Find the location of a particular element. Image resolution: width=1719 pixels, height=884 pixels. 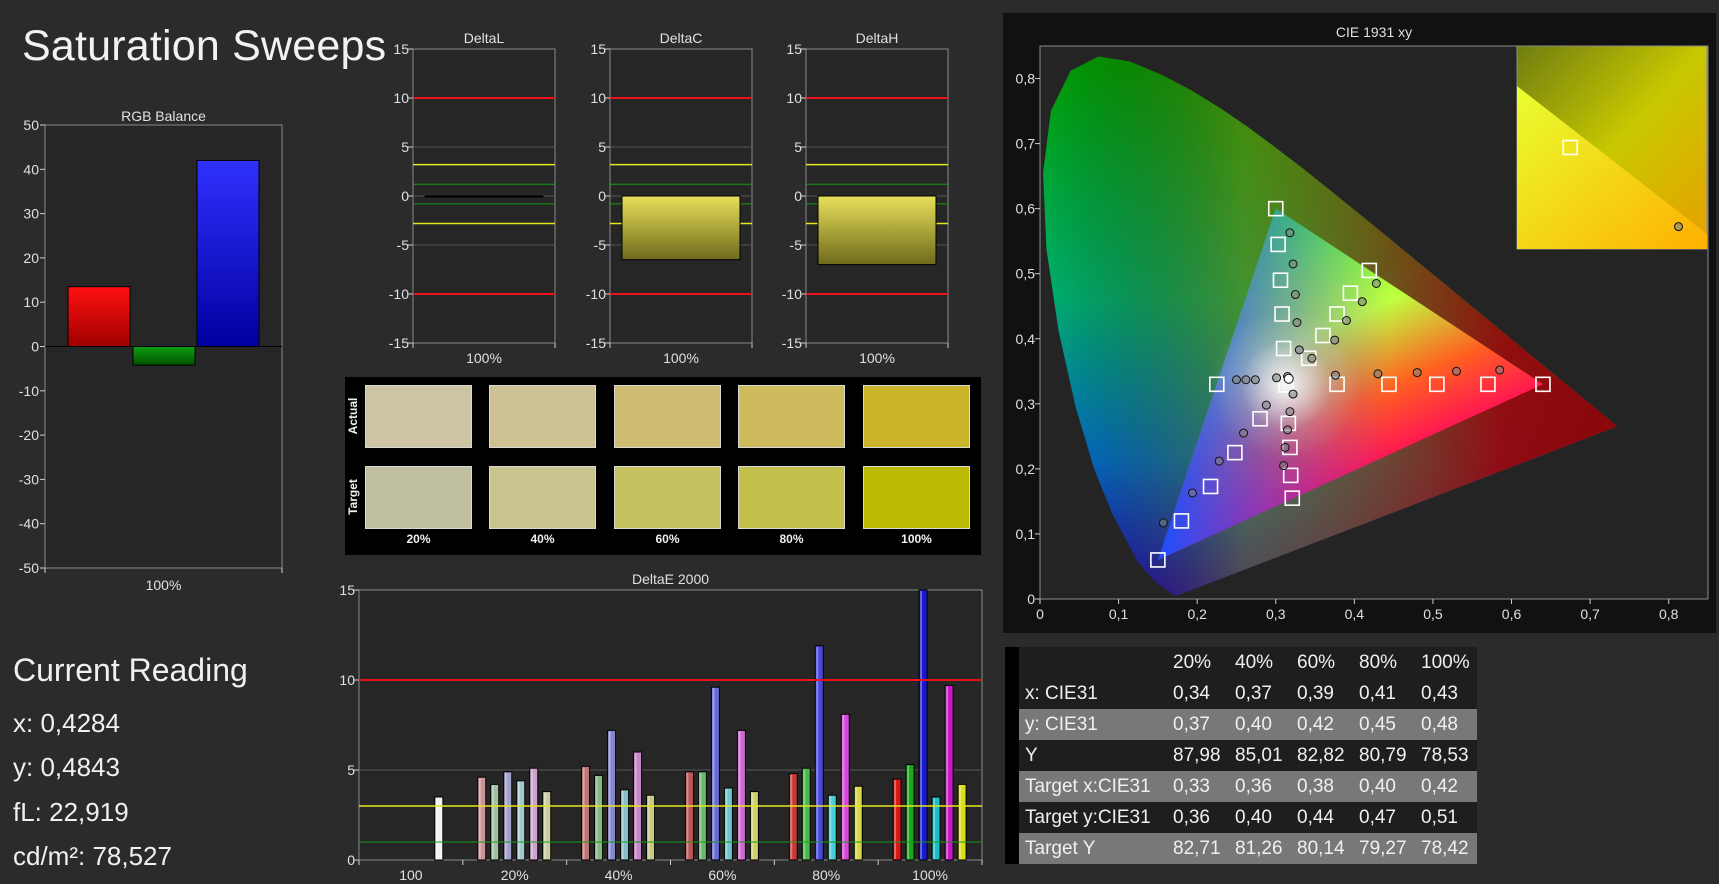

x-axis-label: 100% is located at coordinates (681, 358).